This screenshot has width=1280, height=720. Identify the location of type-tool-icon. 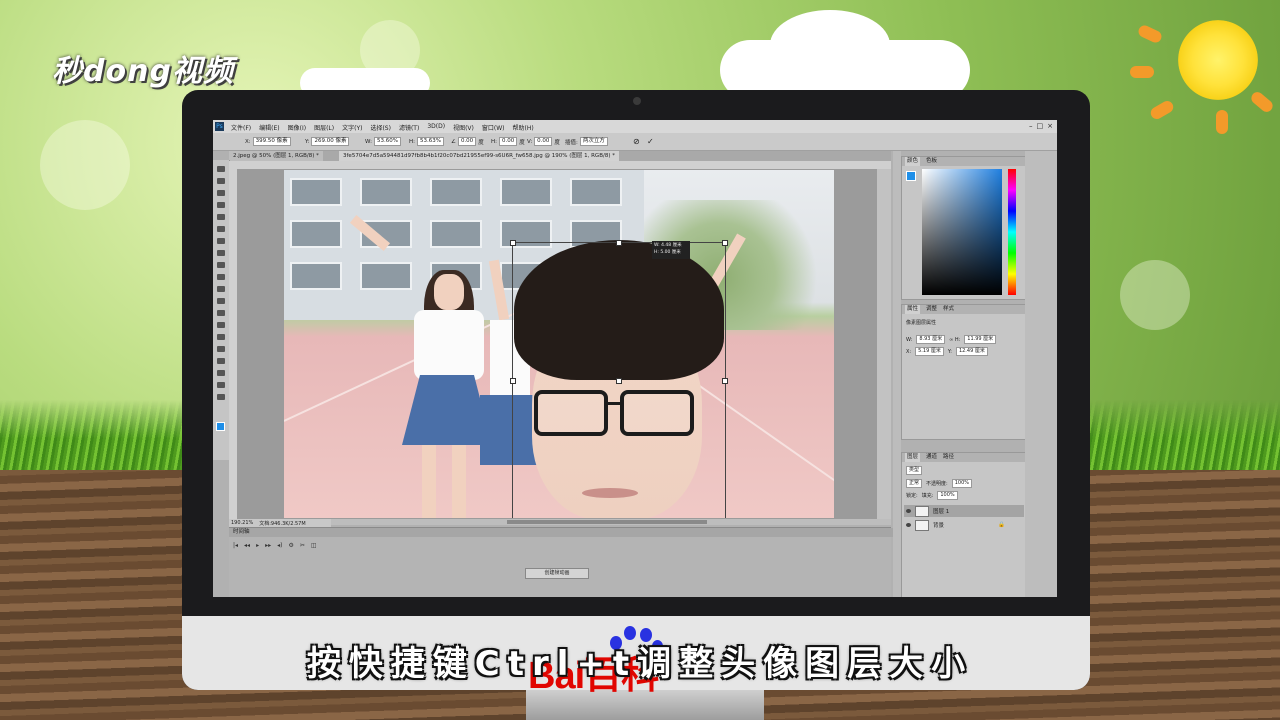
(221, 349).